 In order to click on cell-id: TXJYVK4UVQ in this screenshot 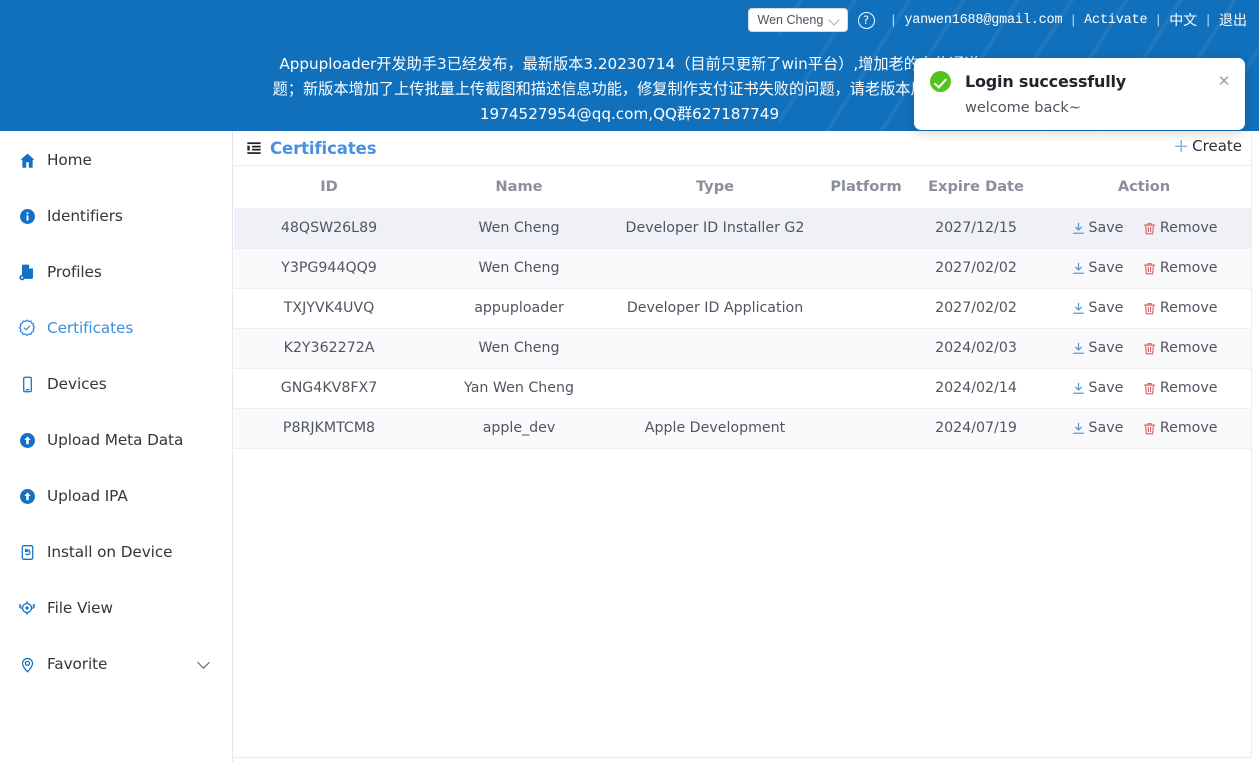, I will do `click(329, 308)`.